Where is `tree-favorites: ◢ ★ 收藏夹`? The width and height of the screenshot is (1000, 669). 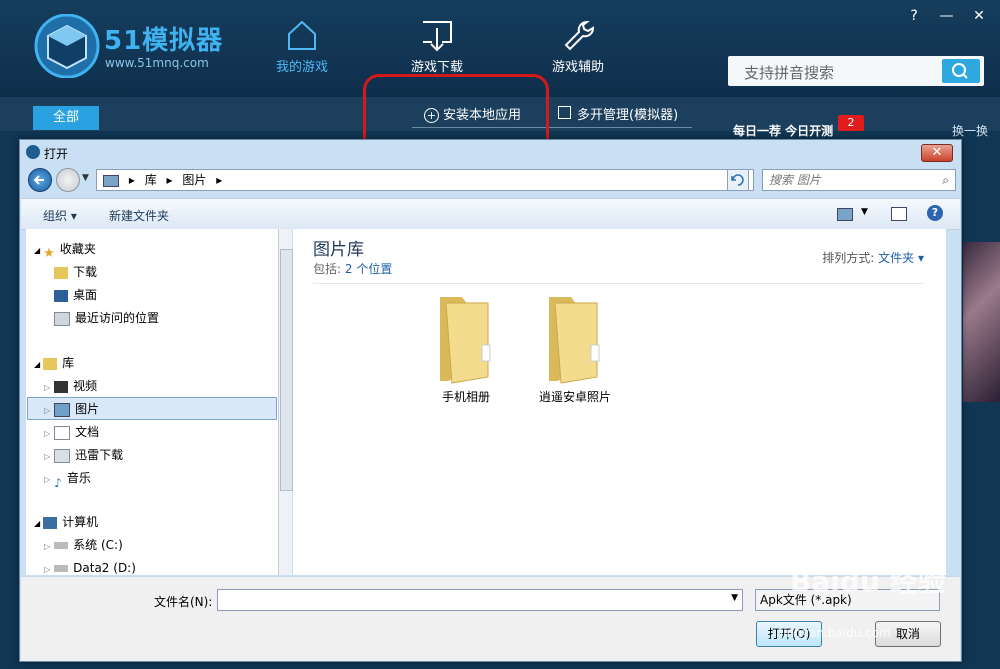
tree-favorites: ◢ ★ 收藏夹 is located at coordinates (65, 250).